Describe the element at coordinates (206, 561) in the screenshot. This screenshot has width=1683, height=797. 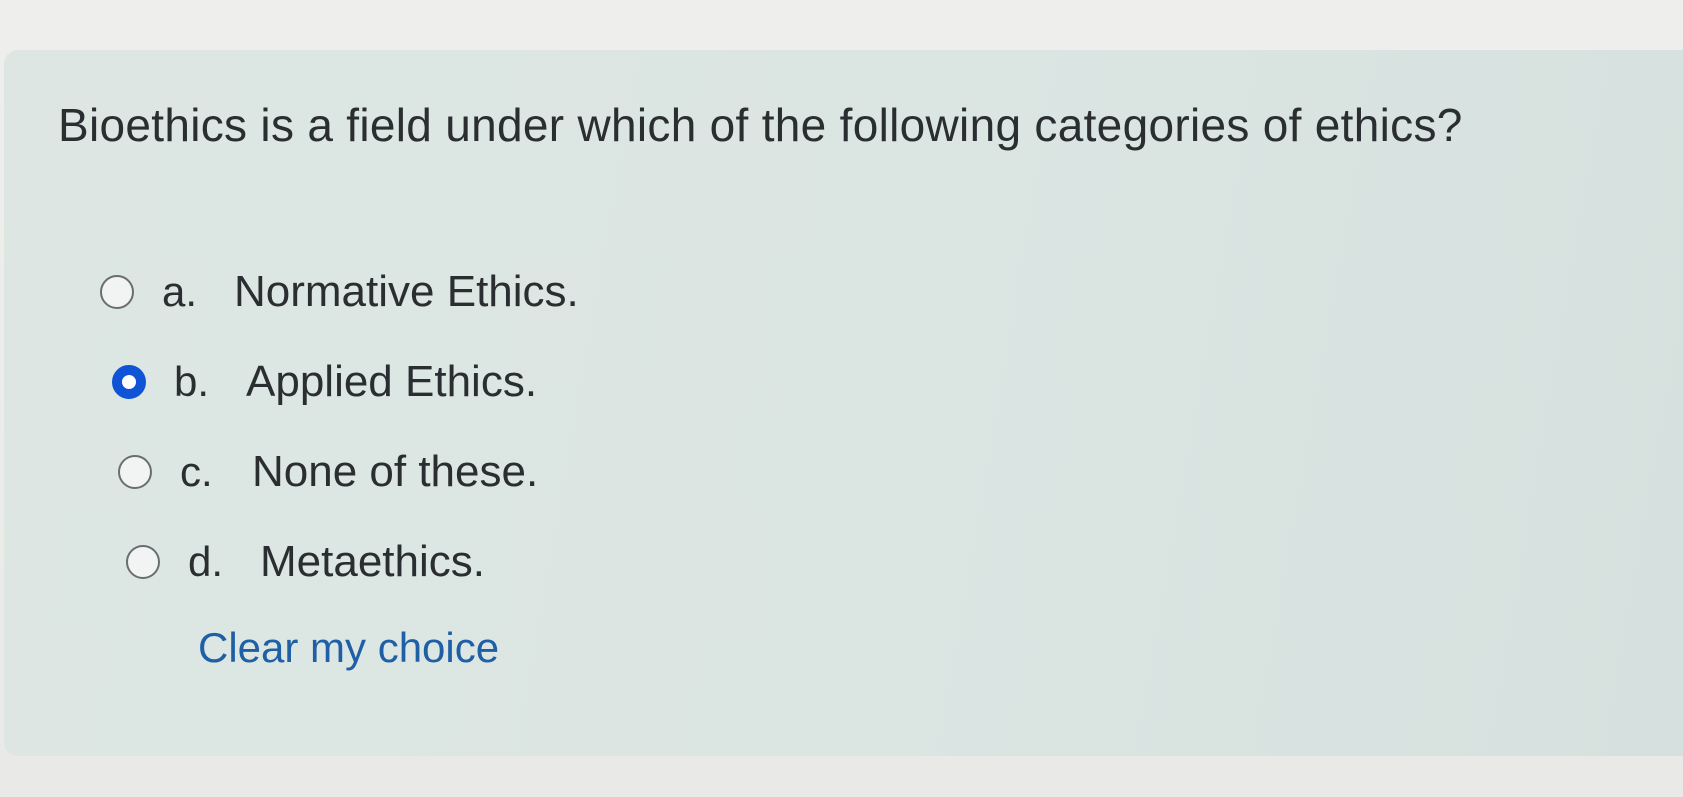
I see `option-letter-d: d.` at that location.